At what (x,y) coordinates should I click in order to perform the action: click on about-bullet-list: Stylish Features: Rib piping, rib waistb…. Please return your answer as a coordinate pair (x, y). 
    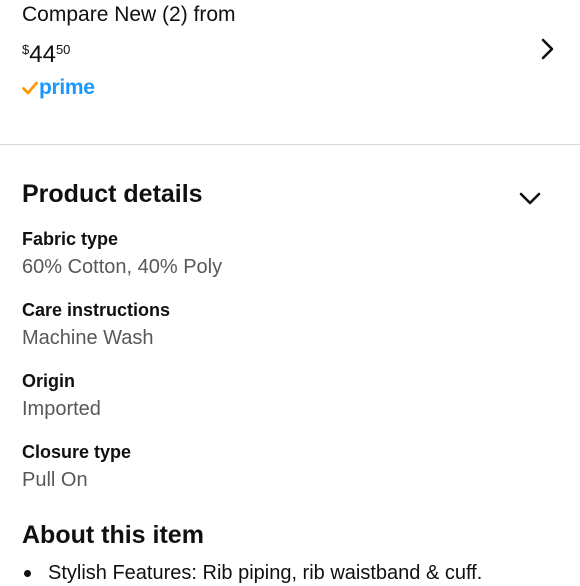
    Looking at the image, I should click on (301, 573).